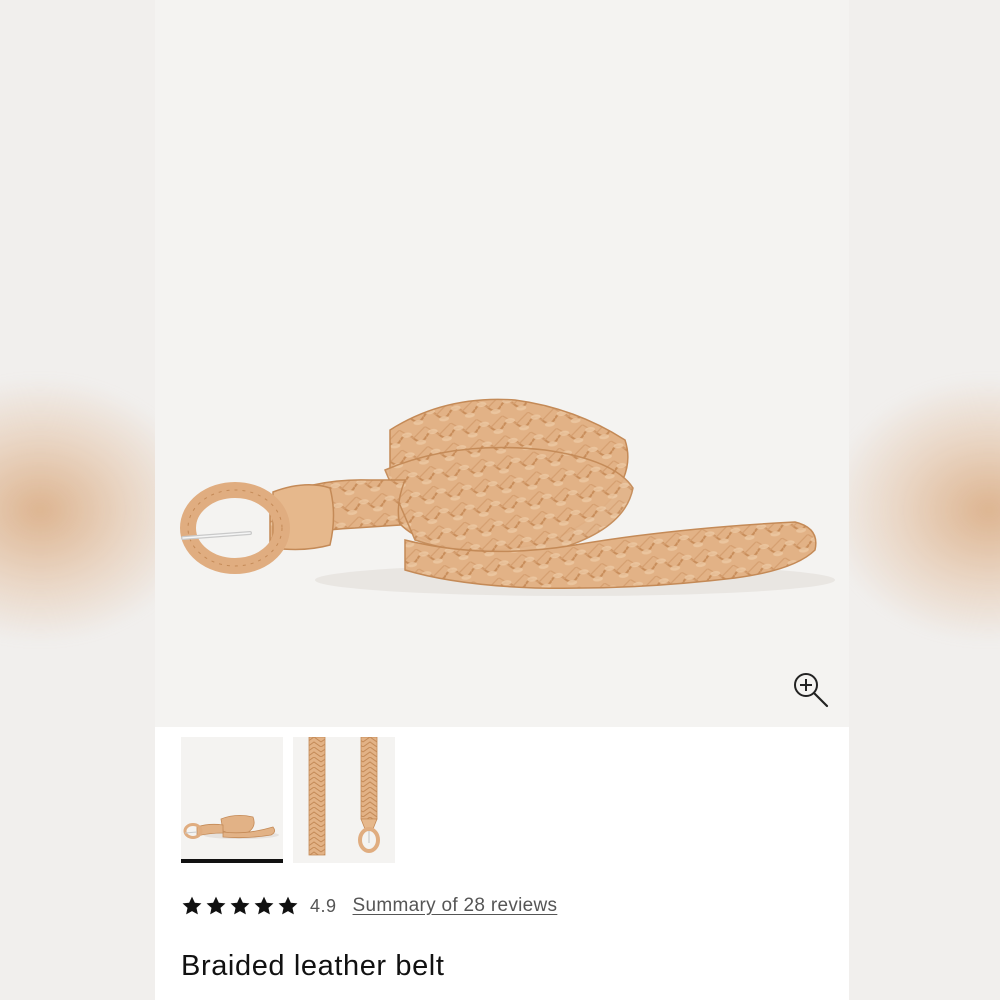 The width and height of the screenshot is (1000, 1000). What do you see at coordinates (507, 497) in the screenshot?
I see `belt-image` at bounding box center [507, 497].